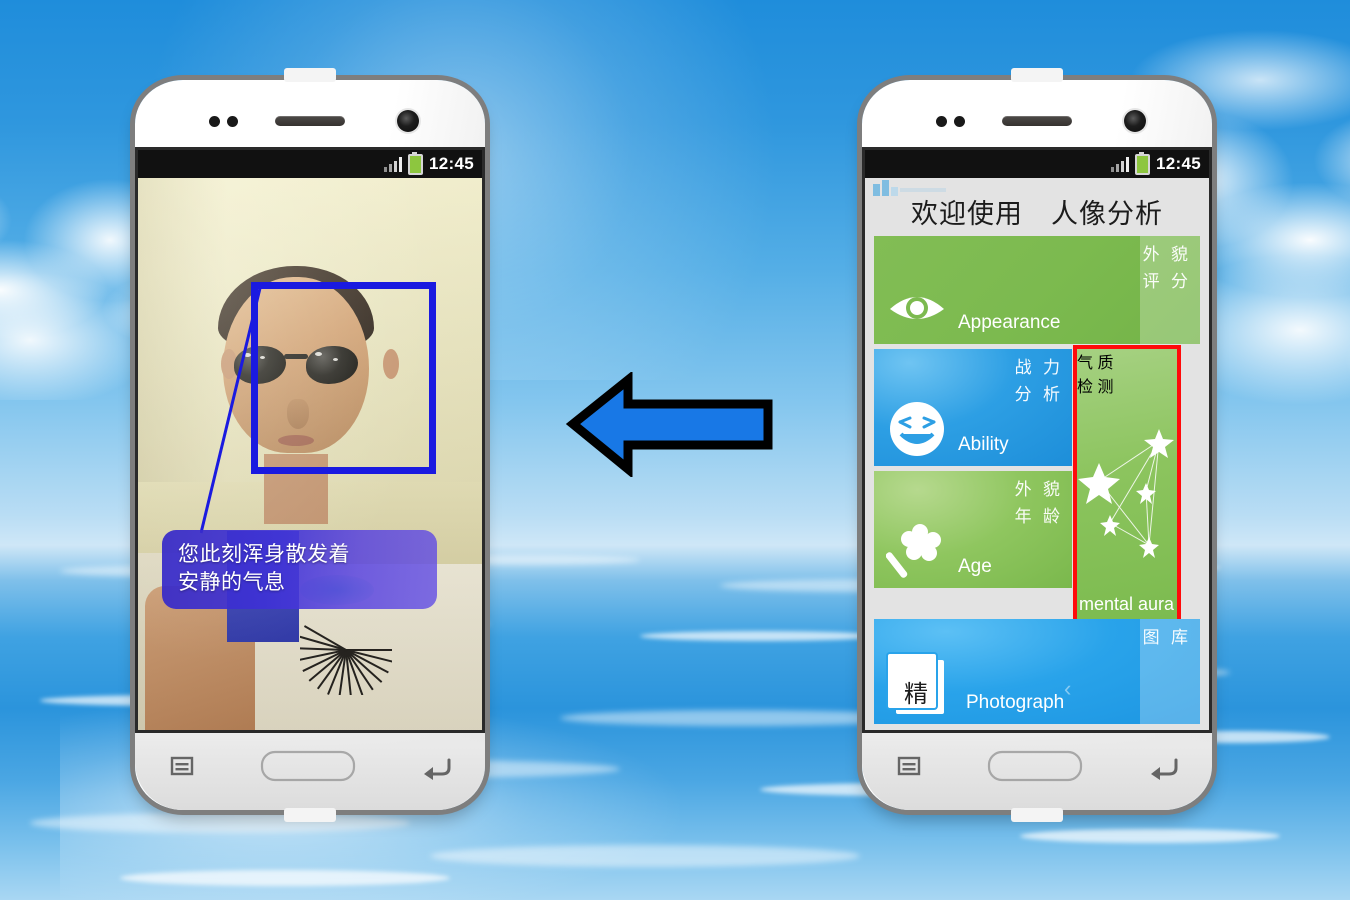  I want to click on aura-caption-bubble: 您此刻浑身散发着 安静的气息, so click(299, 570).